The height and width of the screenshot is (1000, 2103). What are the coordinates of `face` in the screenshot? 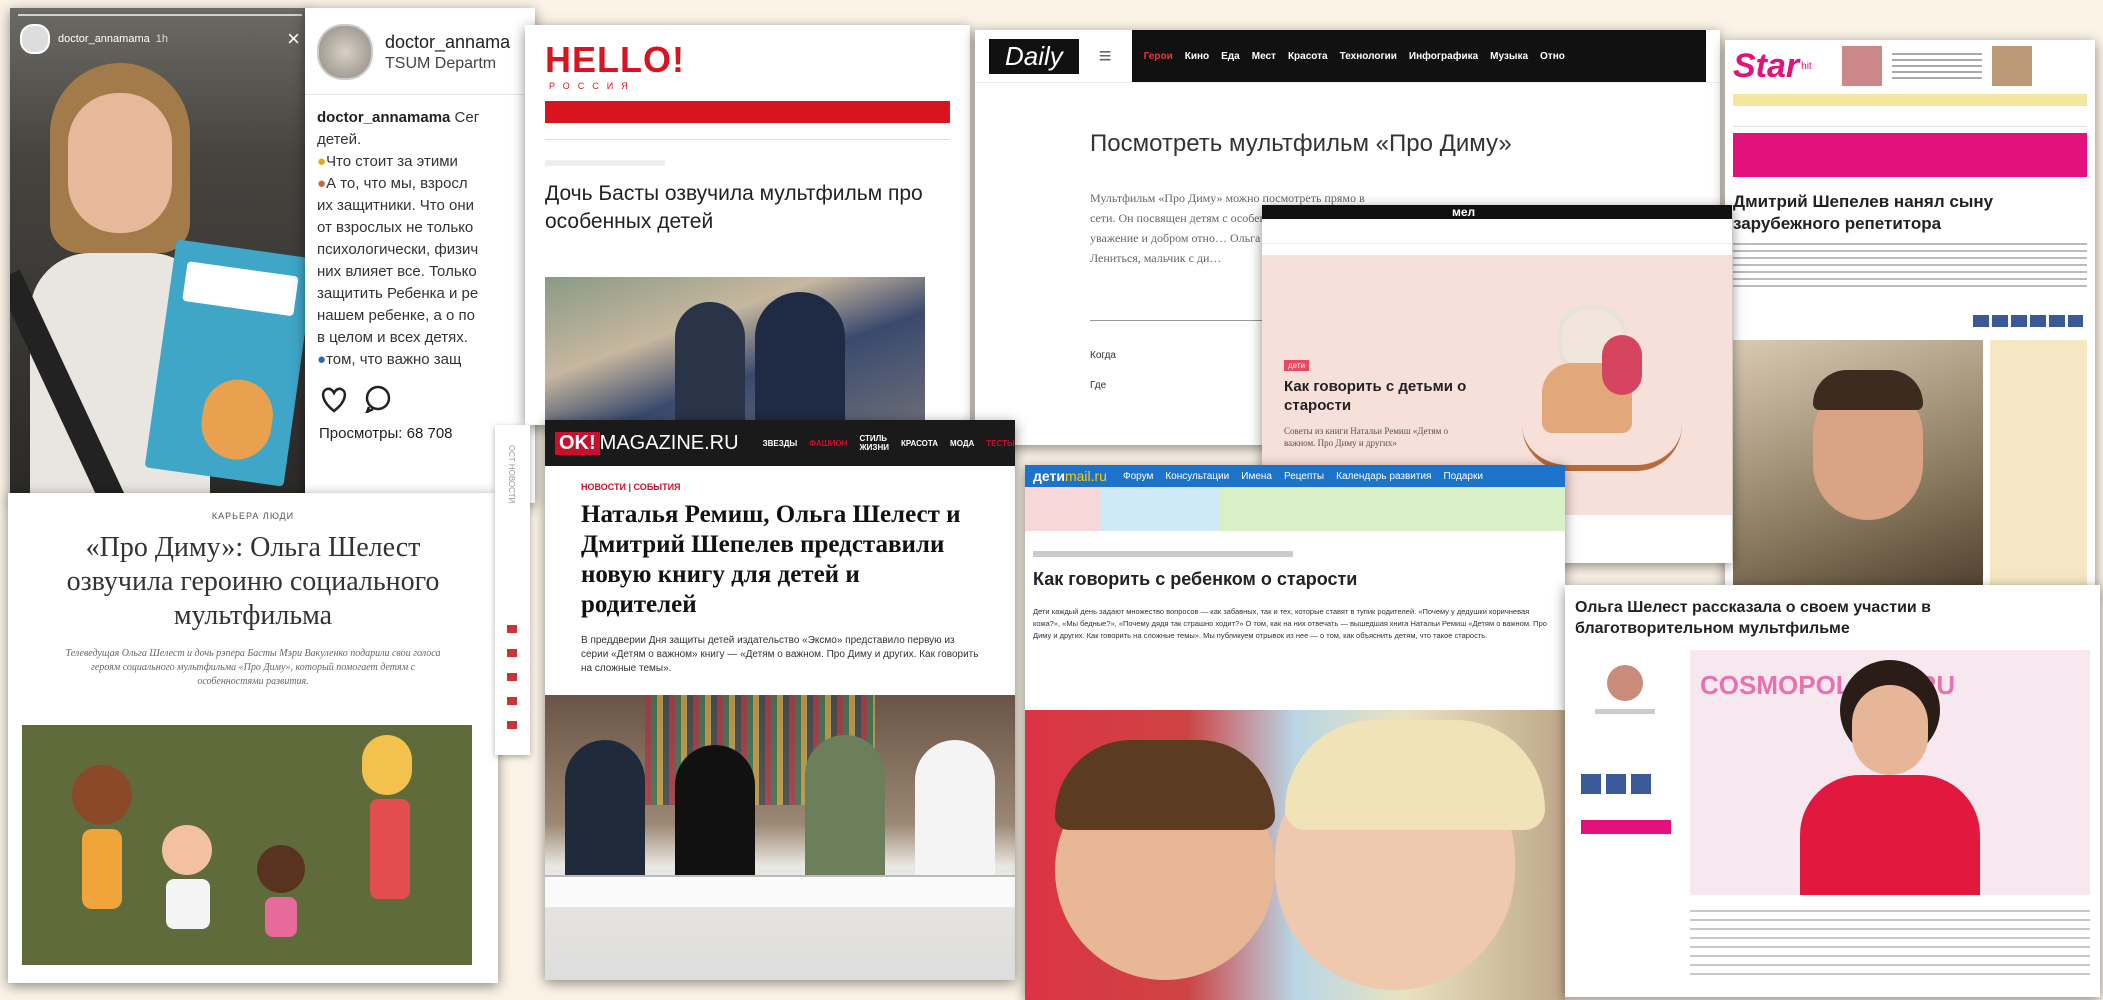 It's located at (120, 163).